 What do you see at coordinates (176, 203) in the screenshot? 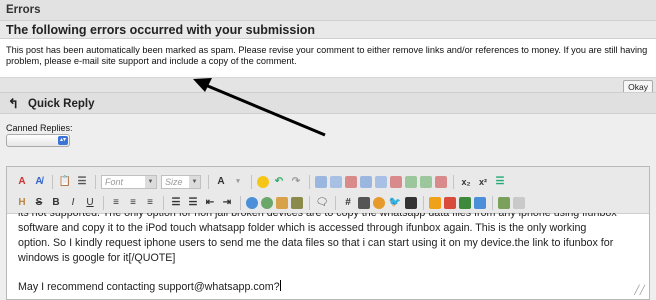
I see `ordered-list-icon: ☰` at bounding box center [176, 203].